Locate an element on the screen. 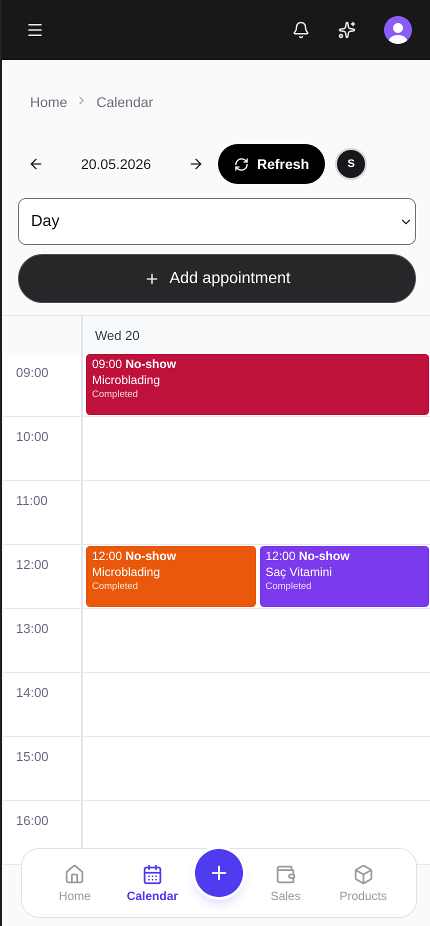 This screenshot has height=926, width=430. avatar-icon is located at coordinates (398, 30).